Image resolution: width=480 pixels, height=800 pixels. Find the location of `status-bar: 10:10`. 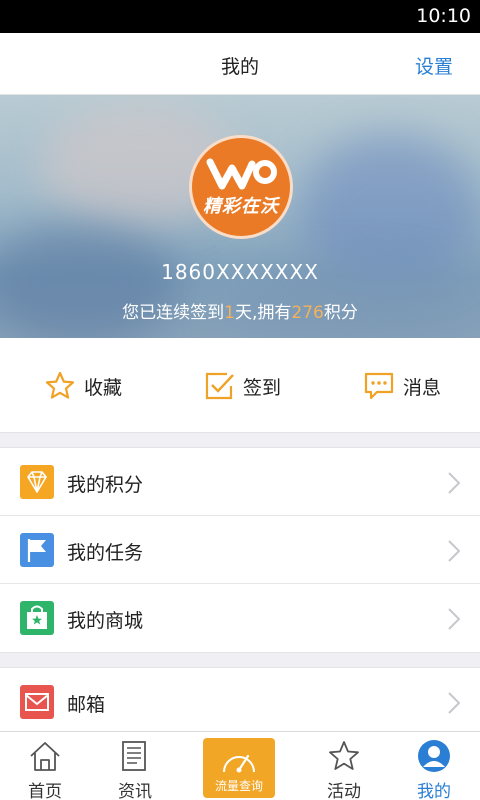

status-bar: 10:10 is located at coordinates (240, 16).